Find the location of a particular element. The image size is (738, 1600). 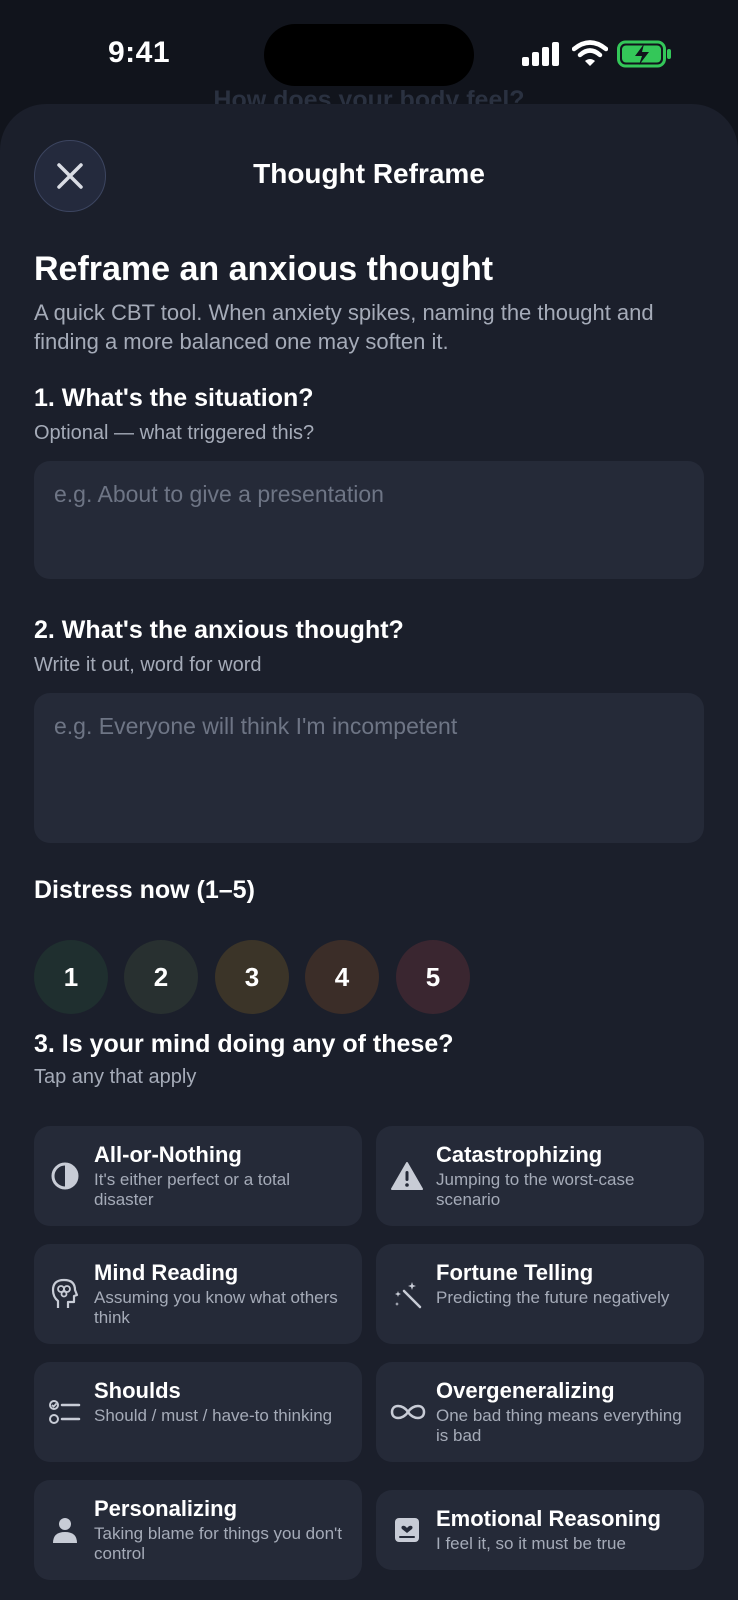

distortion-title: Catastrophizing is located at coordinates (519, 1154).